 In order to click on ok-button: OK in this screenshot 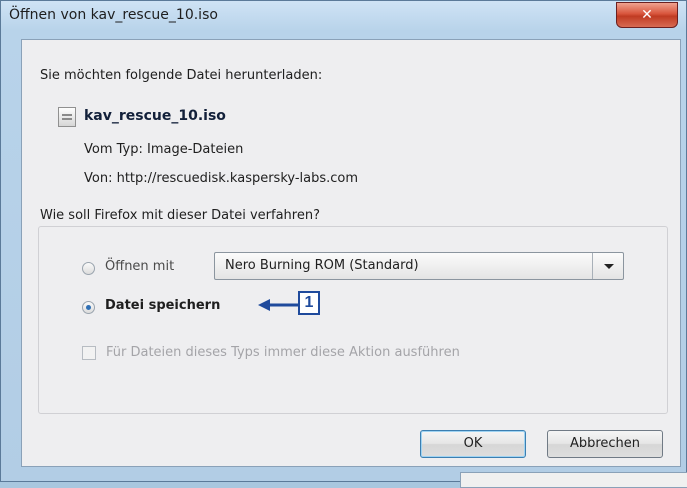, I will do `click(473, 444)`.